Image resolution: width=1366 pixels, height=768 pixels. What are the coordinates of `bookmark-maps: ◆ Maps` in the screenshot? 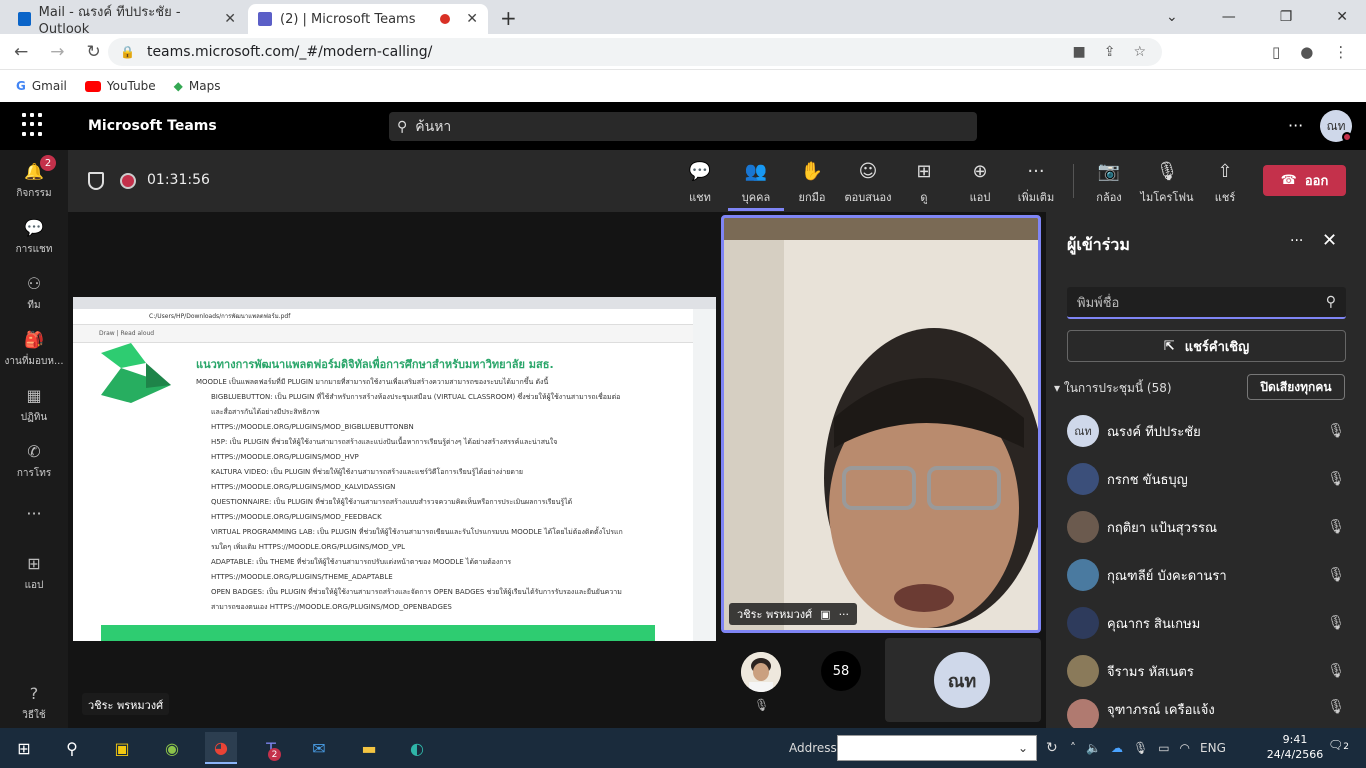 It's located at (197, 86).